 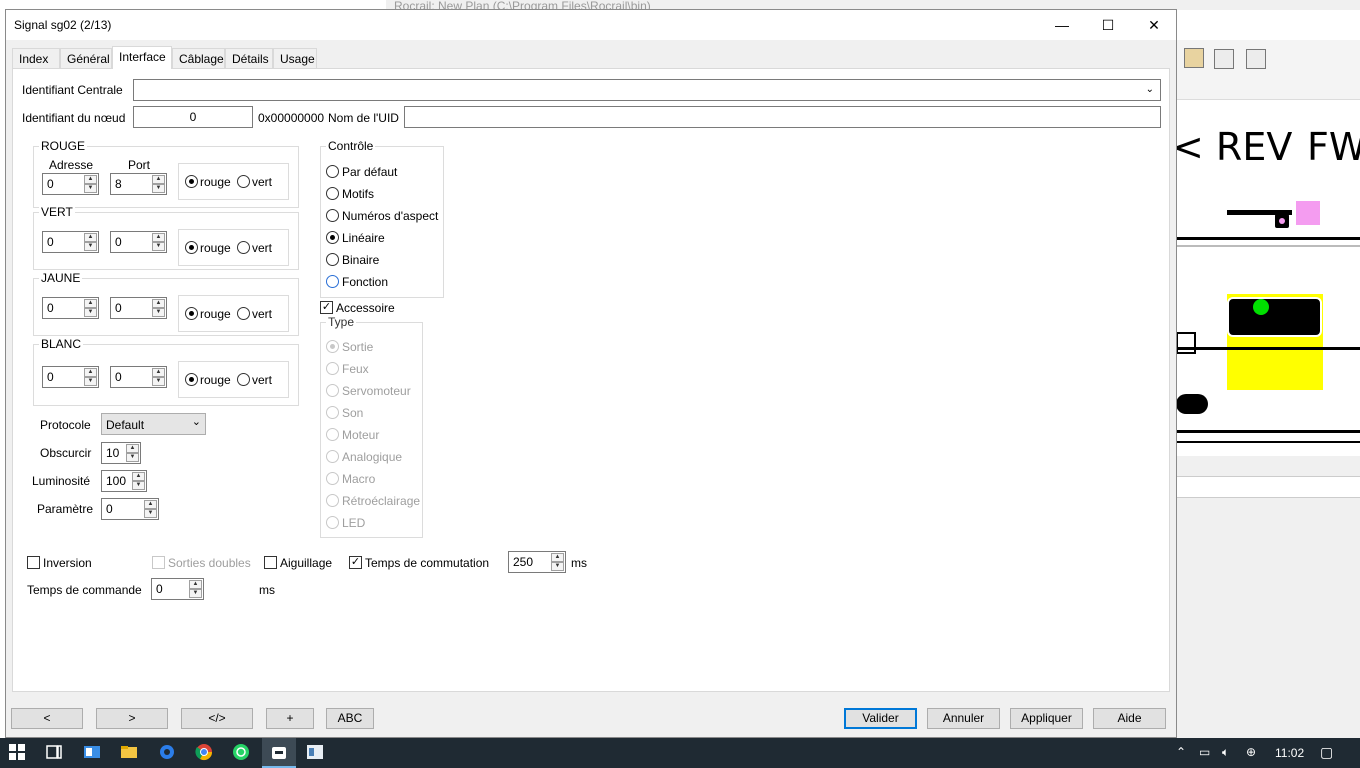 What do you see at coordinates (1289, 753) in the screenshot?
I see `clock: 11:02` at bounding box center [1289, 753].